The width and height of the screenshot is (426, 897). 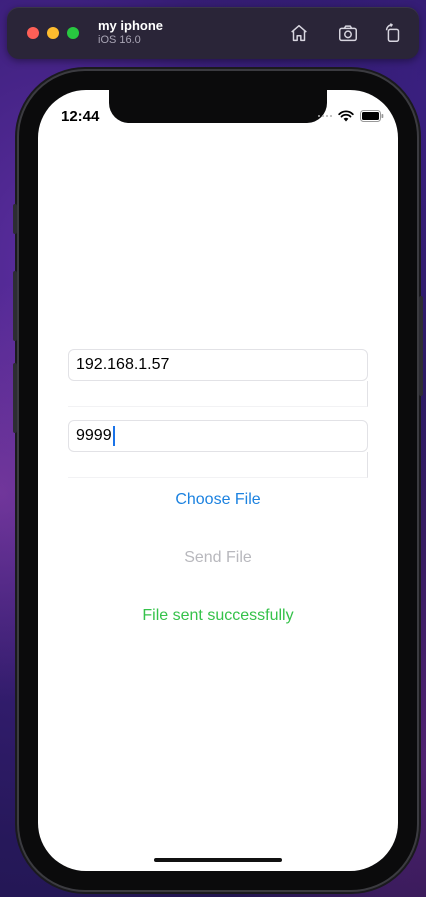 What do you see at coordinates (53, 33) in the screenshot?
I see `minimize-window-button` at bounding box center [53, 33].